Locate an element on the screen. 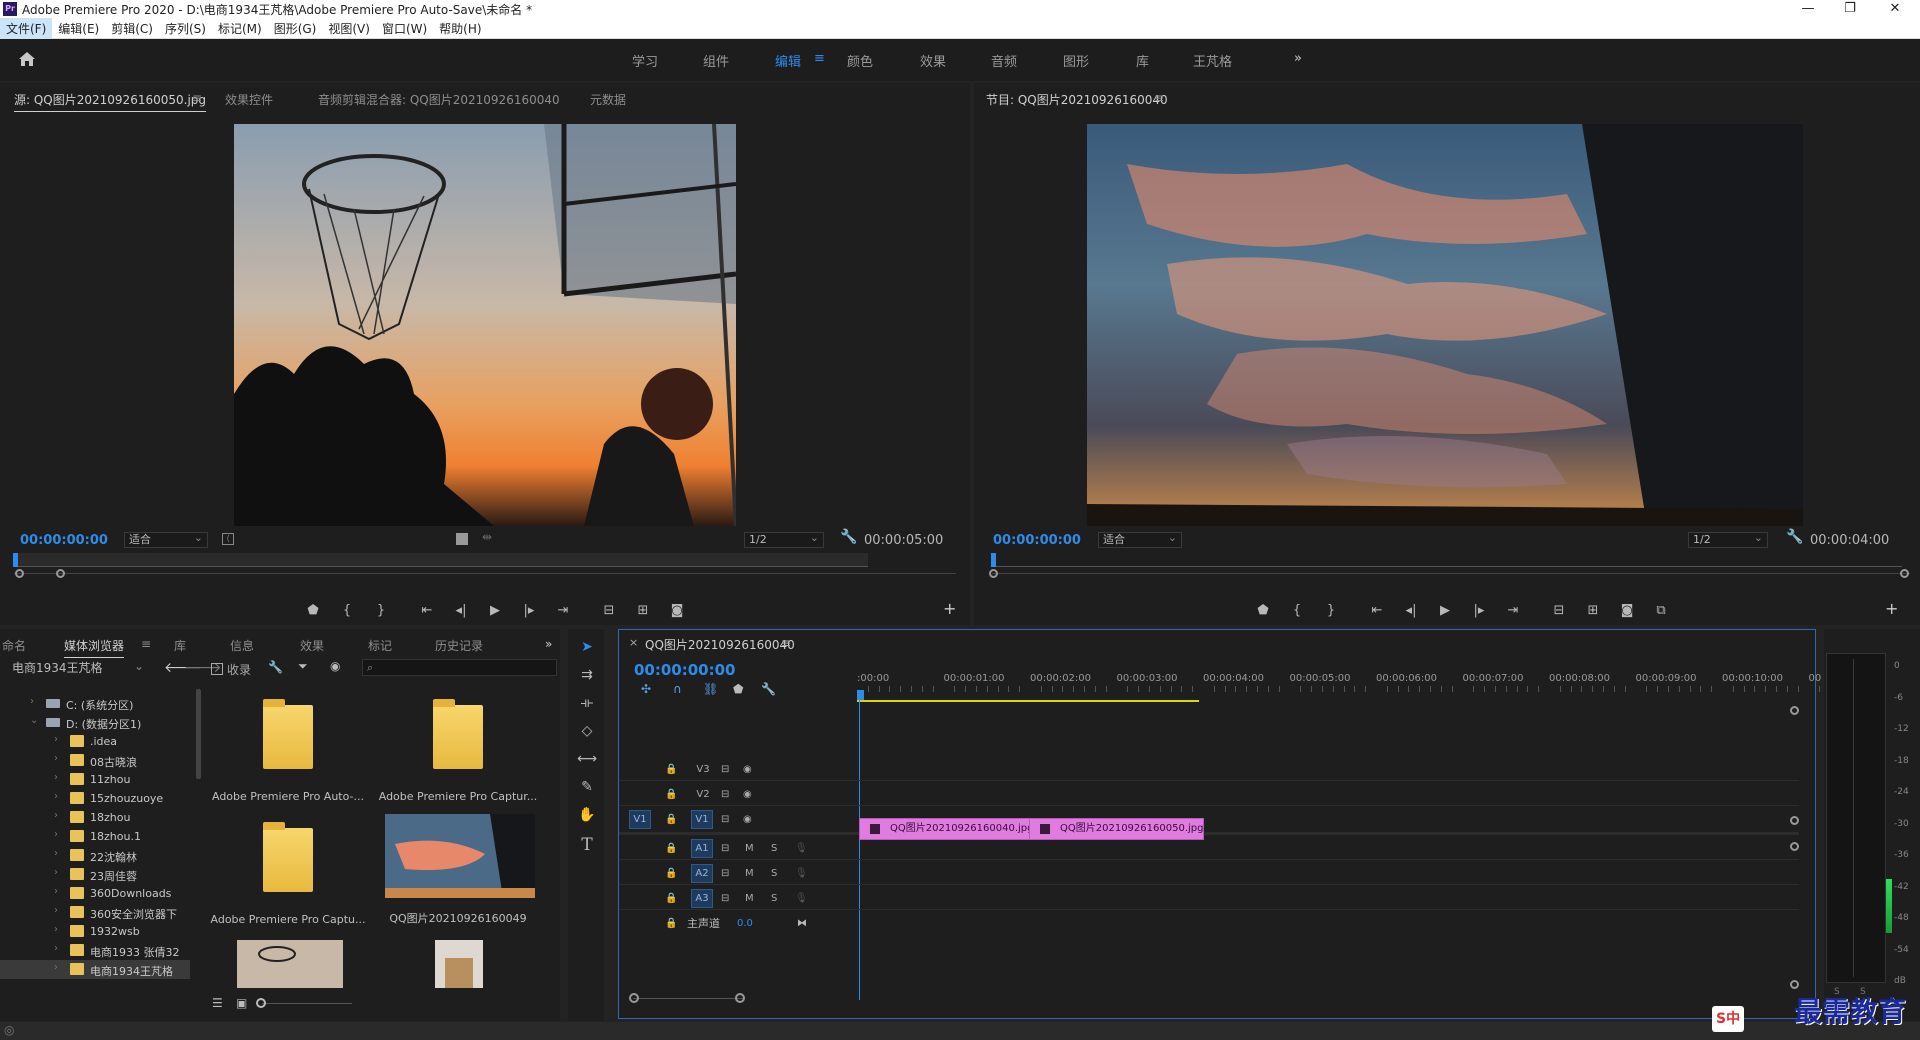 The image size is (1920, 1040). source-drag-icon: ⇹ is located at coordinates (487, 537).